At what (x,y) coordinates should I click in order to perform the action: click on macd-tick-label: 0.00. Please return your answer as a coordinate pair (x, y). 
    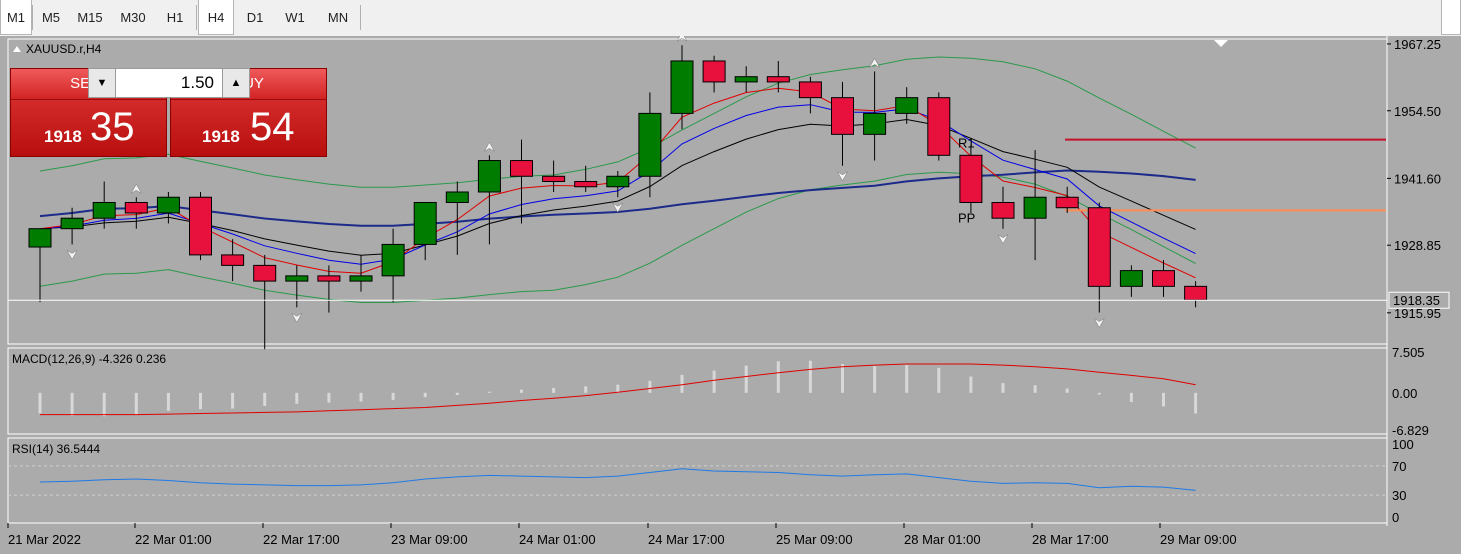
    Looking at the image, I should click on (1404, 393).